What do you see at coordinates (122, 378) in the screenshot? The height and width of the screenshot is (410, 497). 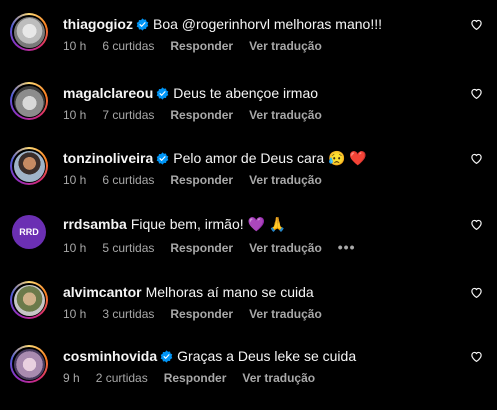 I see `likes-count: 2 curtidas` at bounding box center [122, 378].